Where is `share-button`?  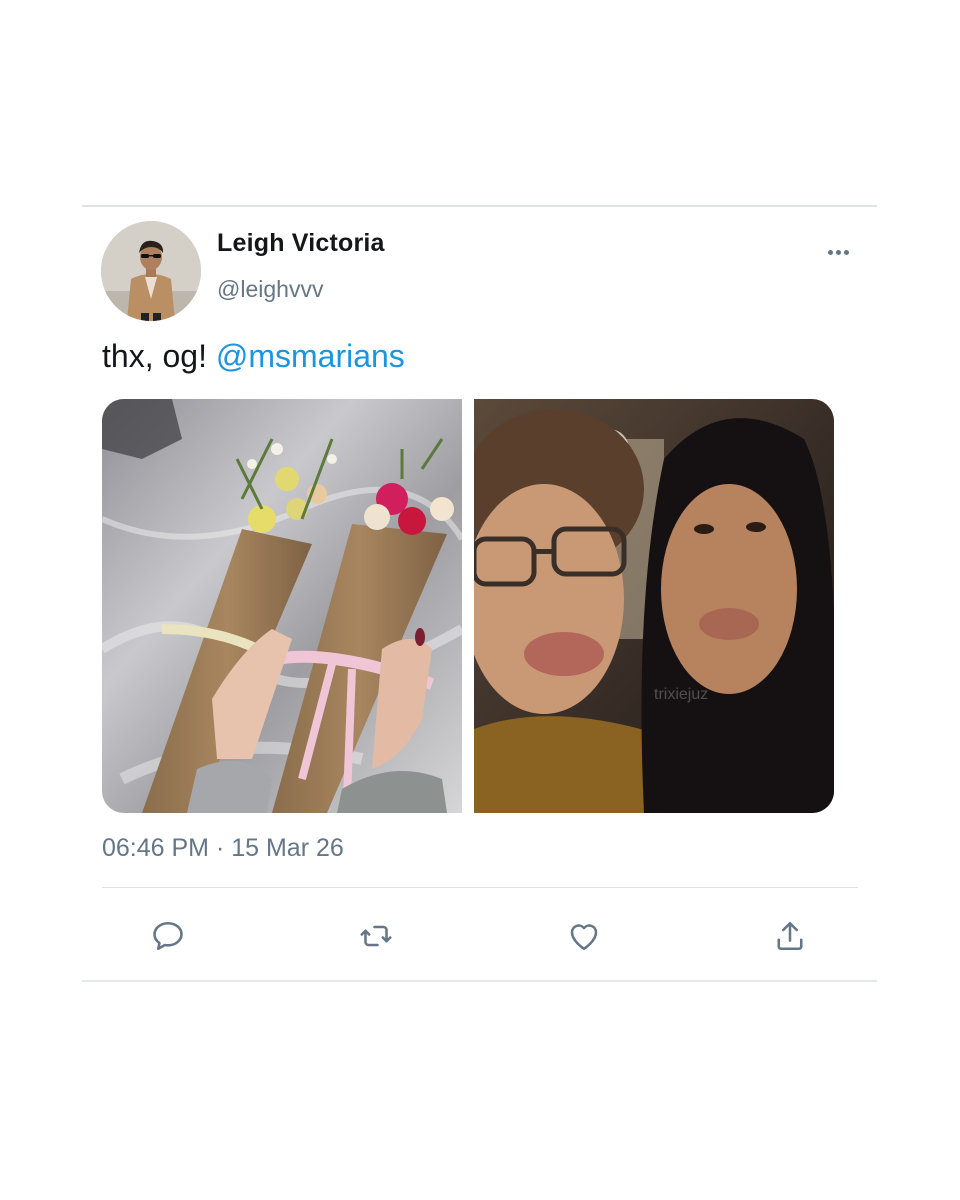
share-button is located at coordinates (790, 936).